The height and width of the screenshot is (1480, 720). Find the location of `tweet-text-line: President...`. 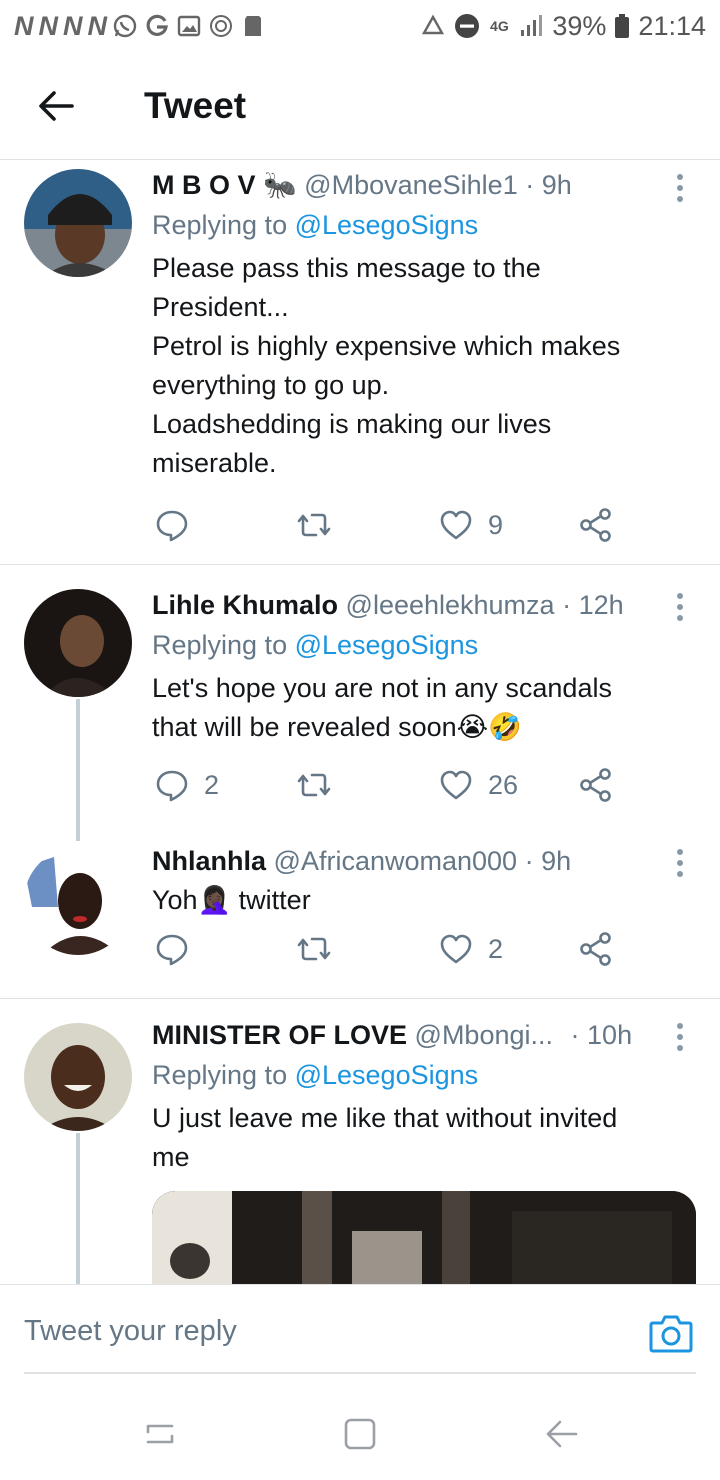

tweet-text-line: President... is located at coordinates (220, 307).